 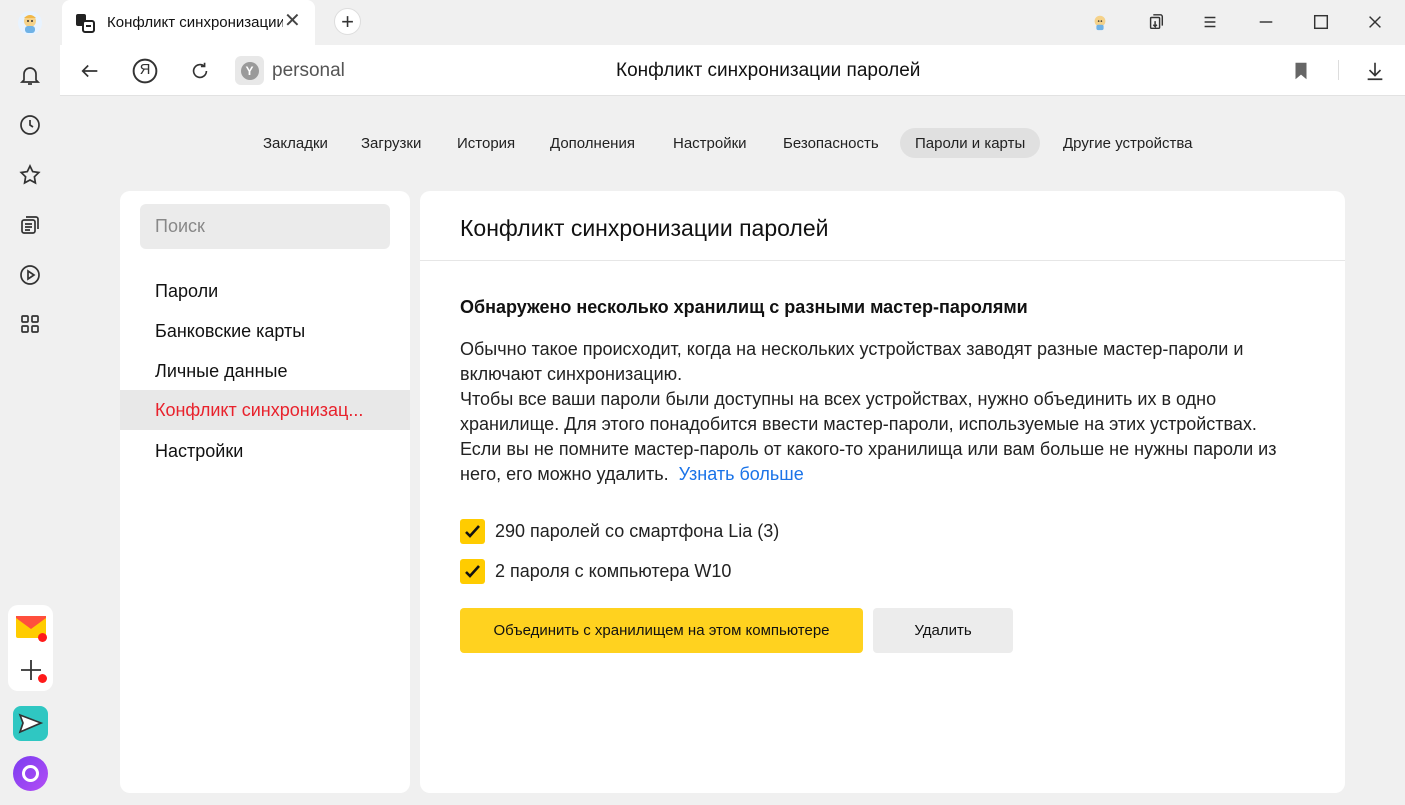 I want to click on storage-label-smartphone: 290 паролей со смартфона Lia (3), so click(x=637, y=530).